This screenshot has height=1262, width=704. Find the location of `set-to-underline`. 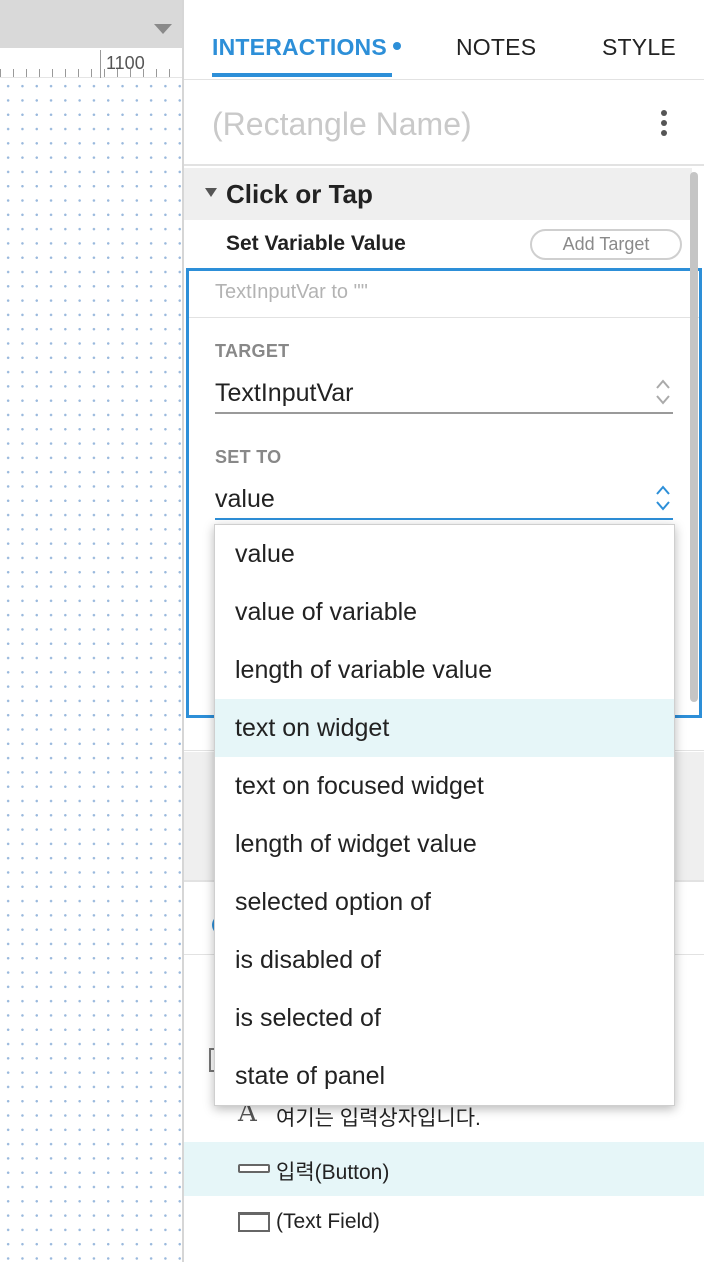

set-to-underline is located at coordinates (444, 519).